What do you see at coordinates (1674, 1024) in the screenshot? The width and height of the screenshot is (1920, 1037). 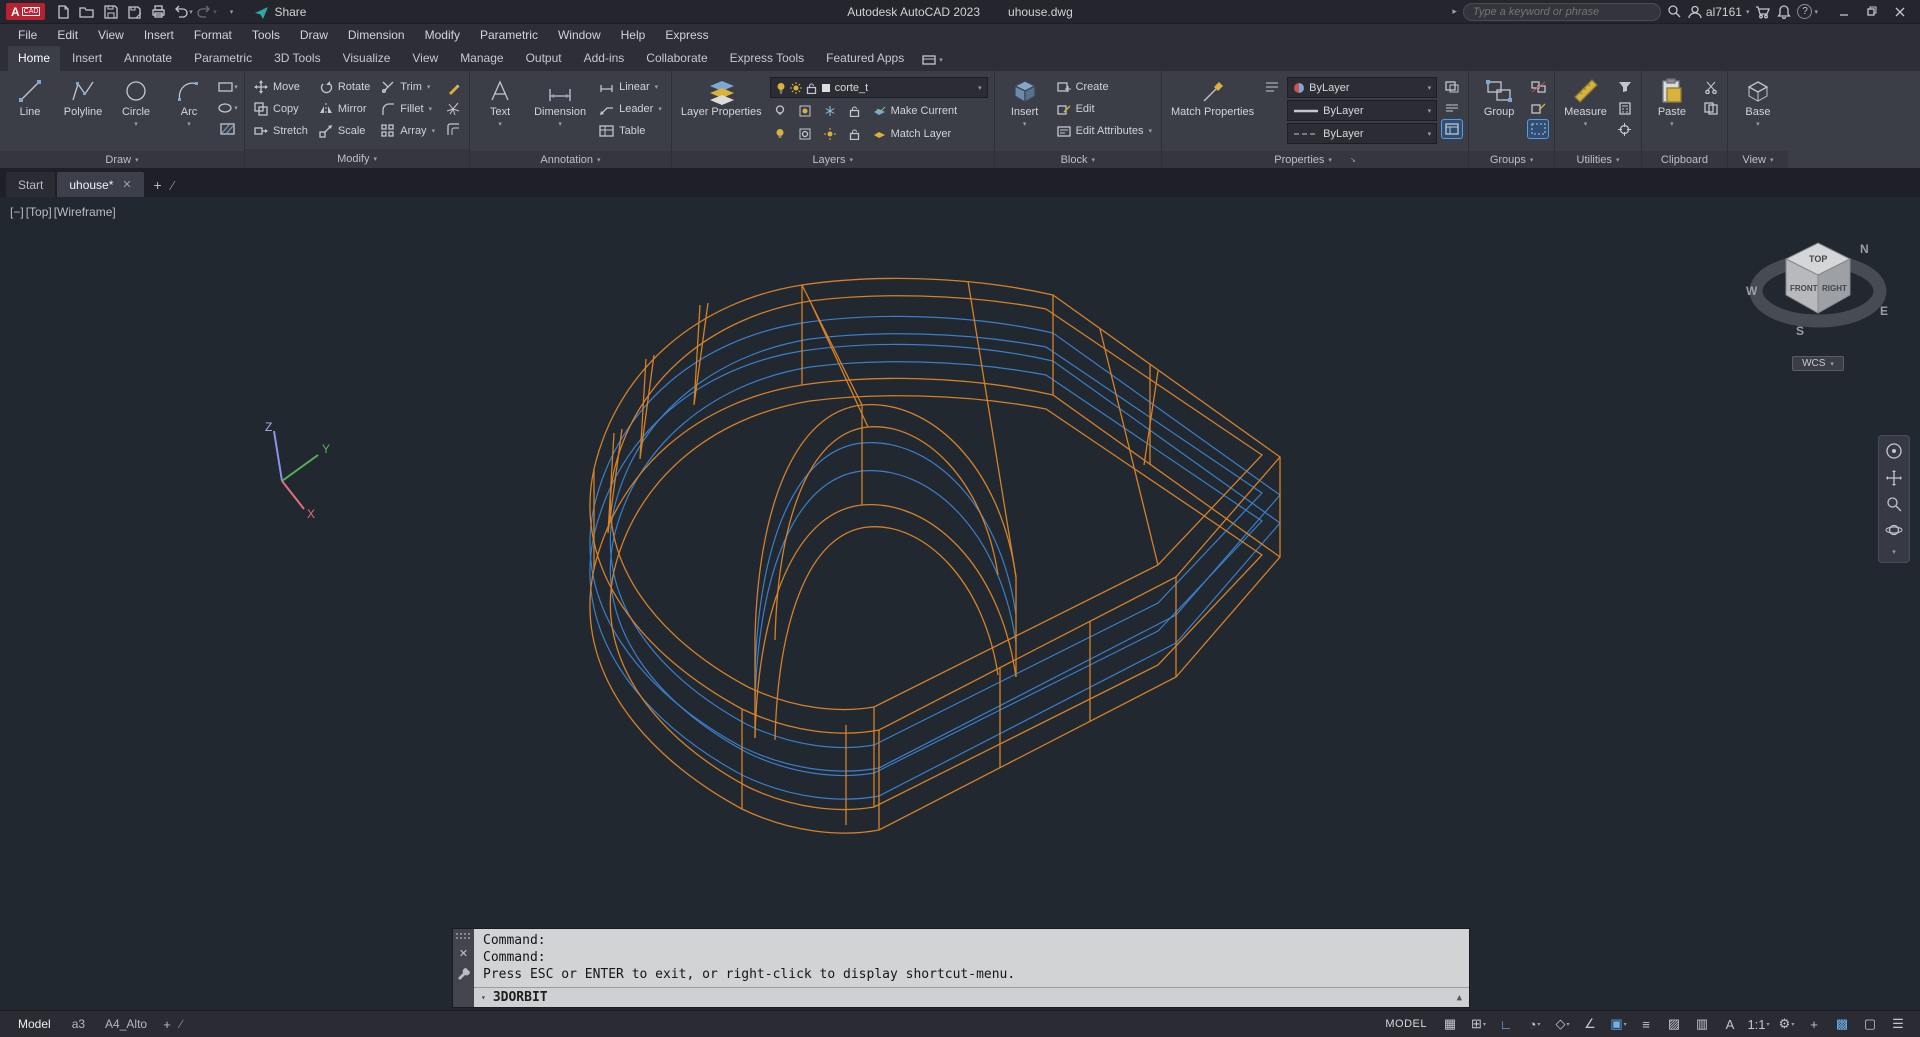 I see `status-tool-icon: ▨` at bounding box center [1674, 1024].